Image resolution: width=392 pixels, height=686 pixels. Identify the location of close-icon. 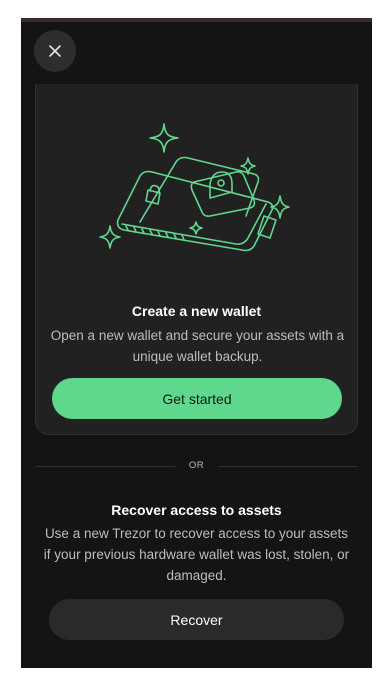
(55, 51).